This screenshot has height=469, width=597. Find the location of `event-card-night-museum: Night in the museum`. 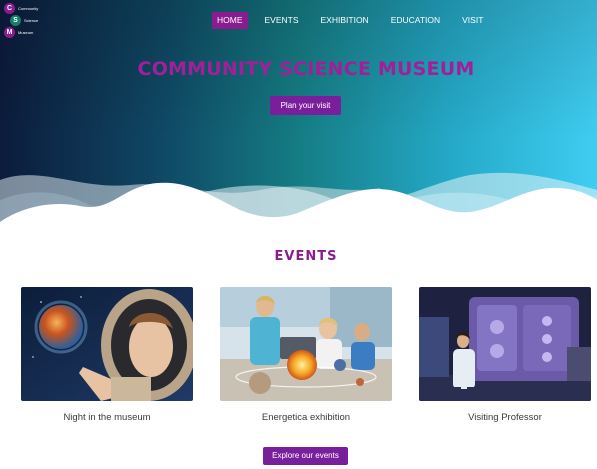

event-card-night-museum: Night in the museum is located at coordinates (107, 355).